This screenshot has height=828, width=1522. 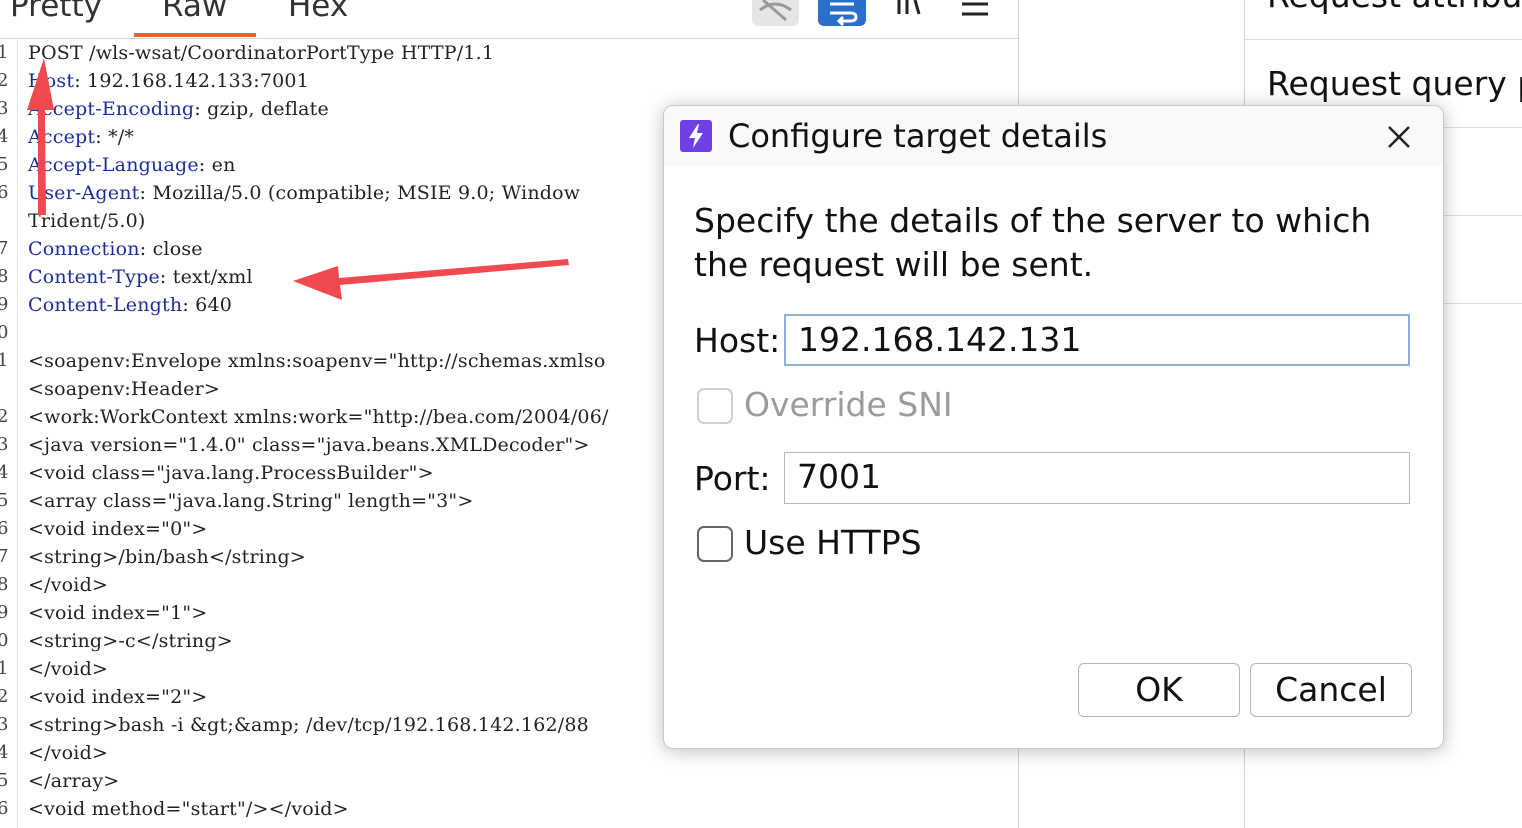 I want to click on burp-lightning-icon, so click(x=696, y=136).